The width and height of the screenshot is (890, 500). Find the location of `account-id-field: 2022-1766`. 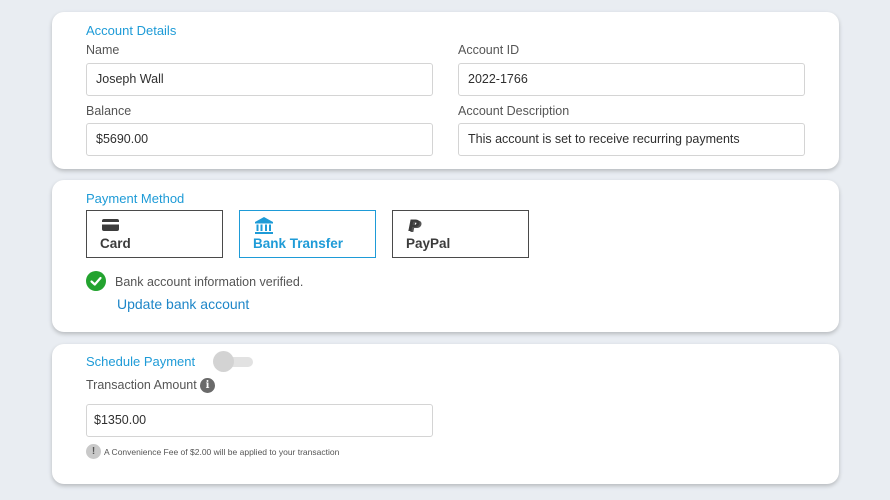

account-id-field: 2022-1766 is located at coordinates (631, 79).